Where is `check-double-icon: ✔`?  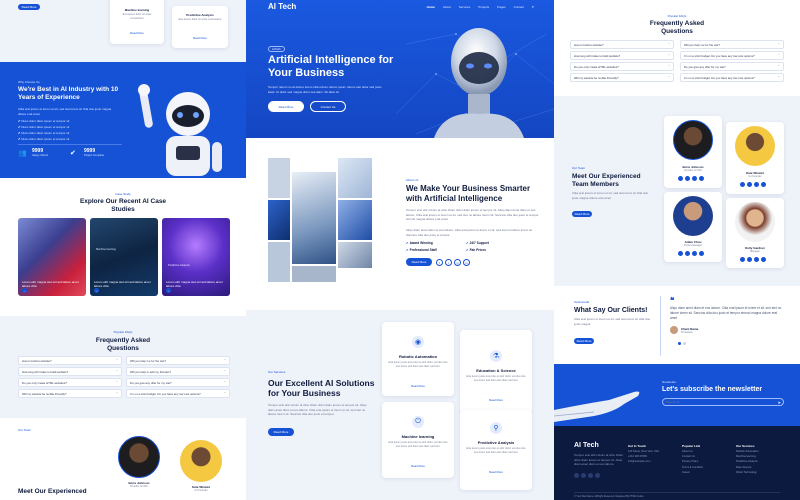
check-double-icon: ✔ is located at coordinates (73, 153).